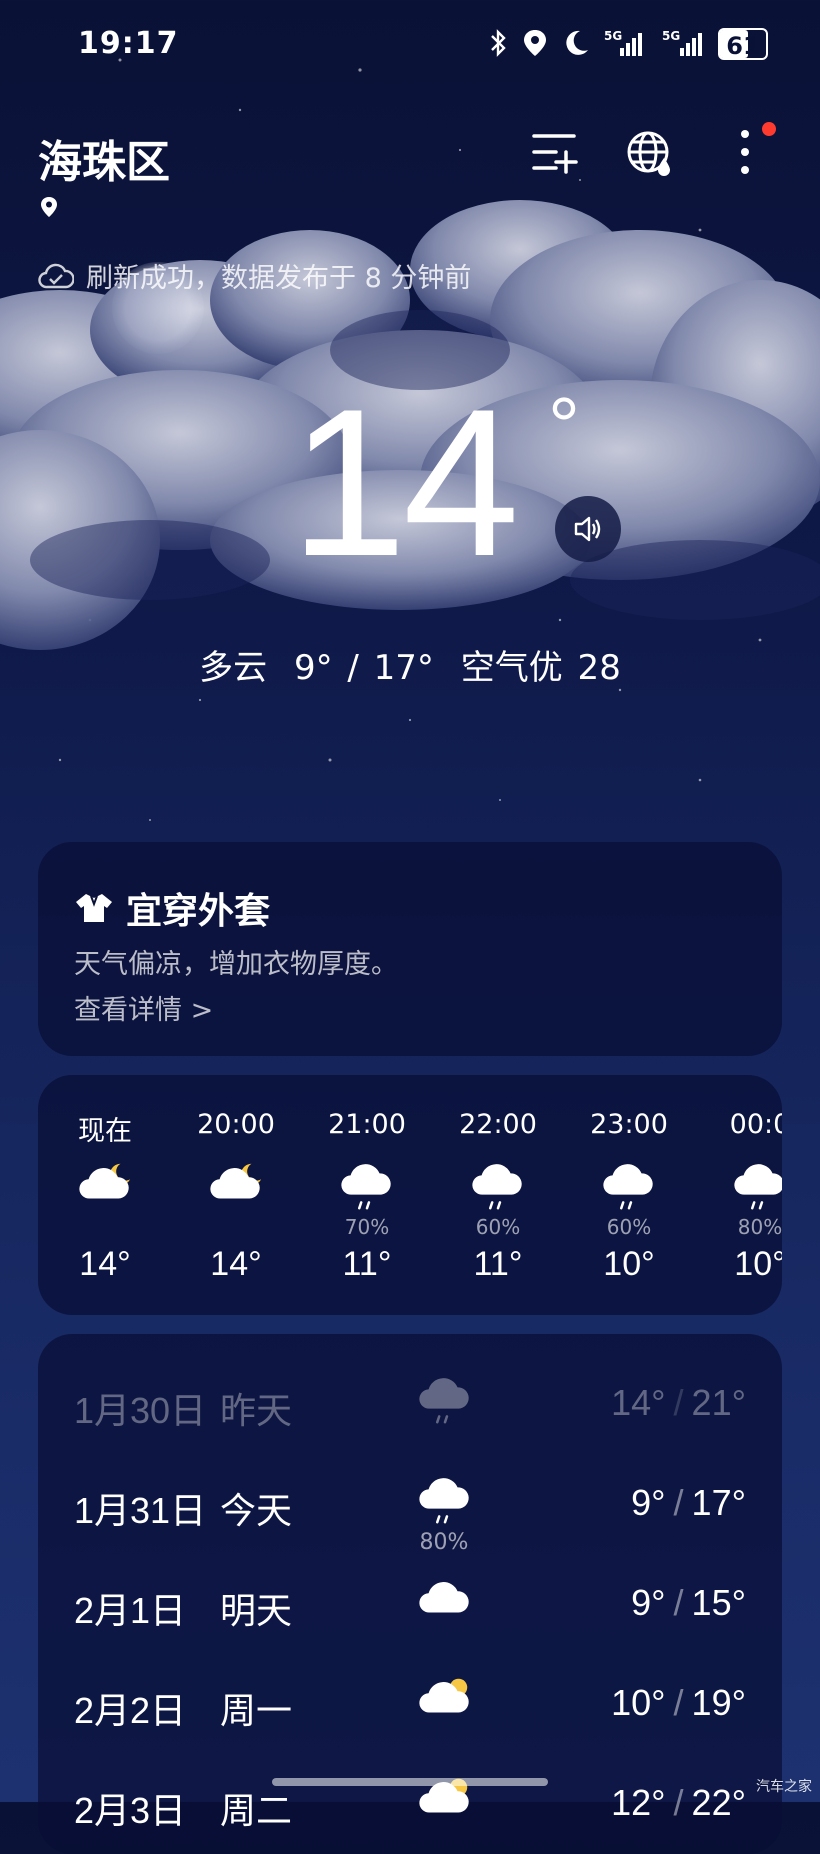 This screenshot has height=1854, width=820. I want to click on hourly-item: 00:0 80% 10°, so click(743, 1196).